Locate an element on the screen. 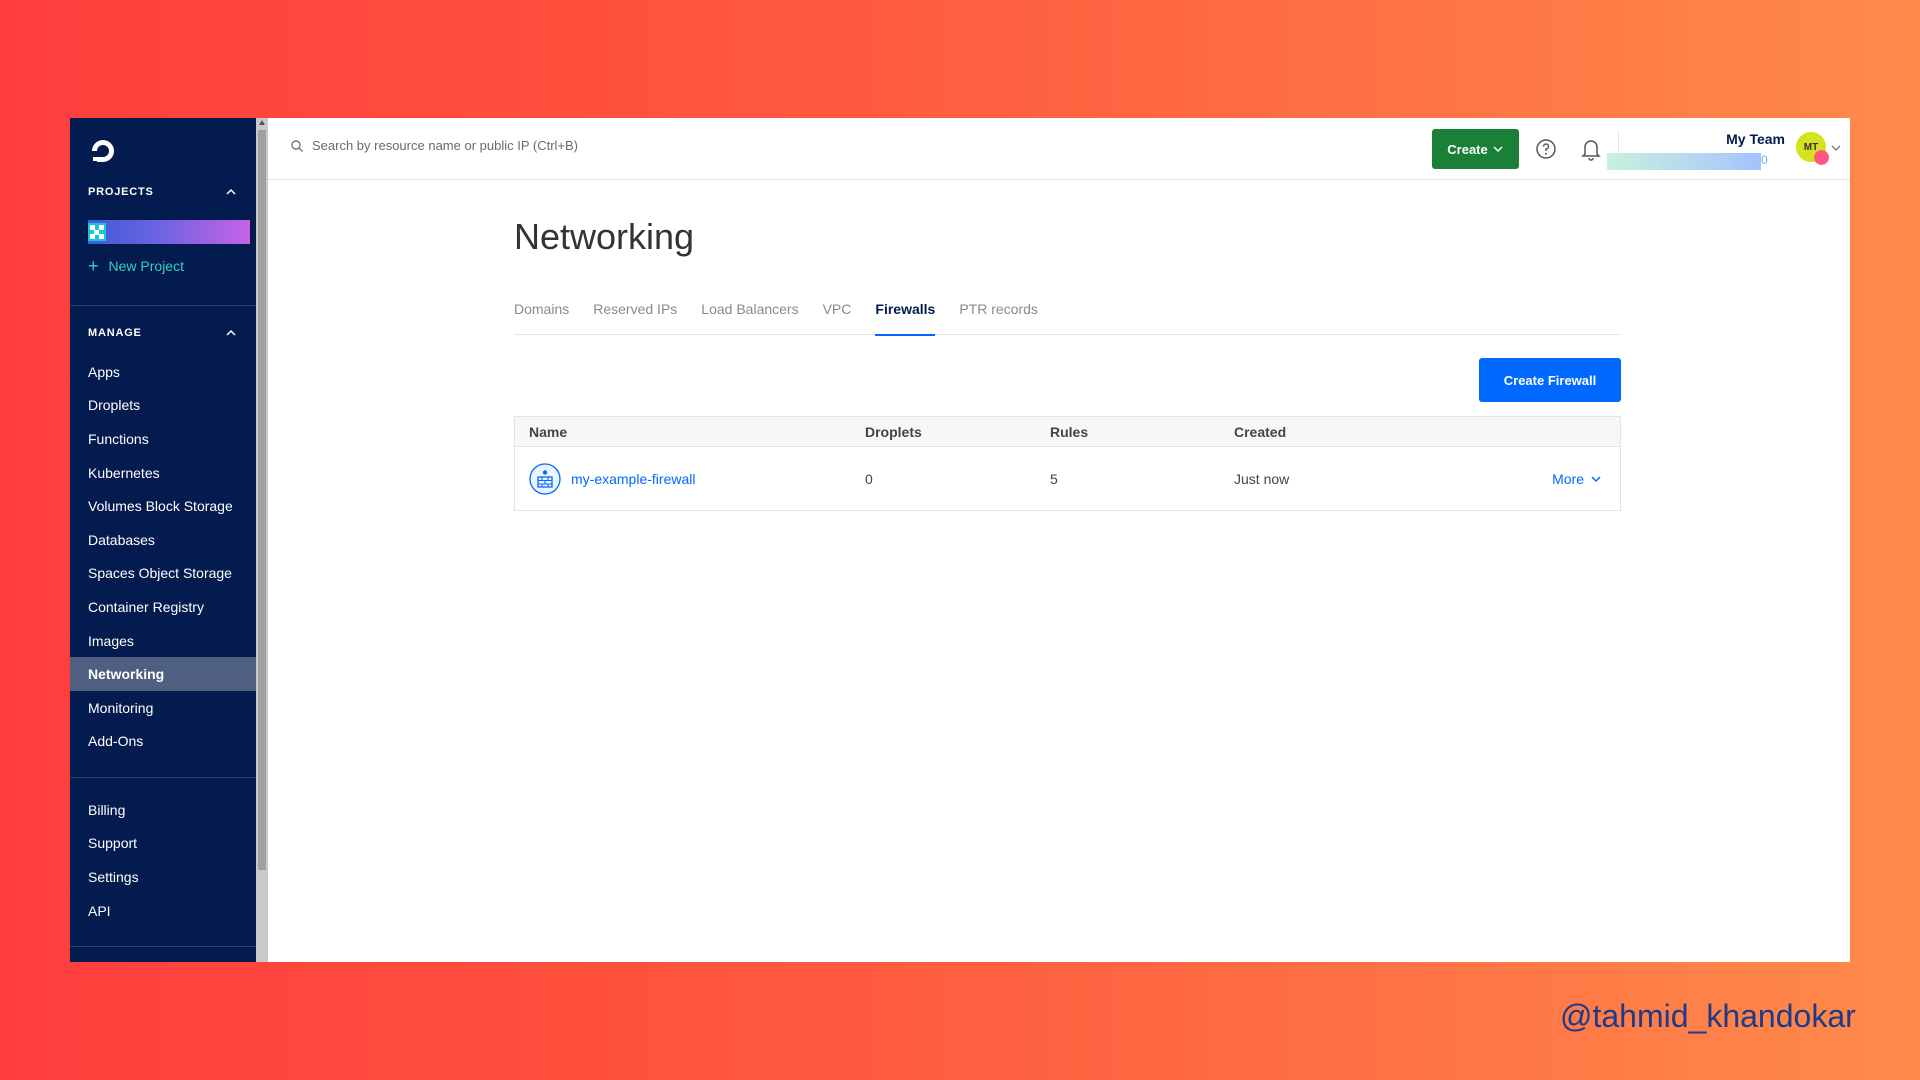 This screenshot has width=1920, height=1080. tab-firewalls: Firewalls is located at coordinates (905, 317).